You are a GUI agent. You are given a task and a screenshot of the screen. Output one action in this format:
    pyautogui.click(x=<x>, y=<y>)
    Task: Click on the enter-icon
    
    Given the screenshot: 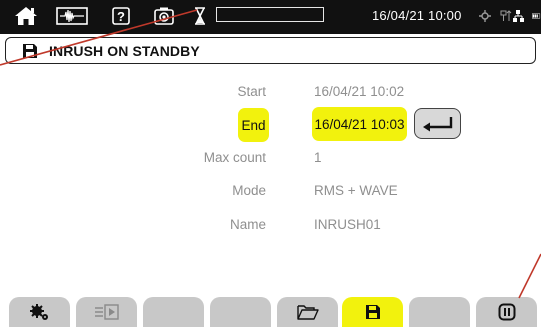 What is the action you would take?
    pyautogui.click(x=437, y=123)
    